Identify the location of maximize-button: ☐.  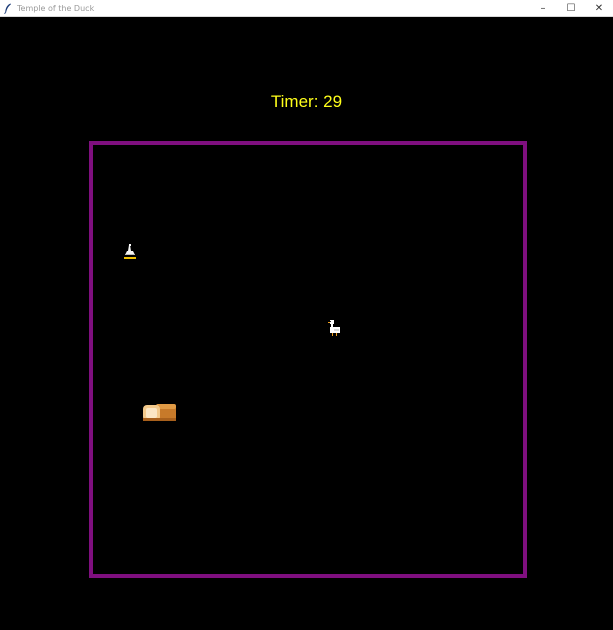
(571, 8).